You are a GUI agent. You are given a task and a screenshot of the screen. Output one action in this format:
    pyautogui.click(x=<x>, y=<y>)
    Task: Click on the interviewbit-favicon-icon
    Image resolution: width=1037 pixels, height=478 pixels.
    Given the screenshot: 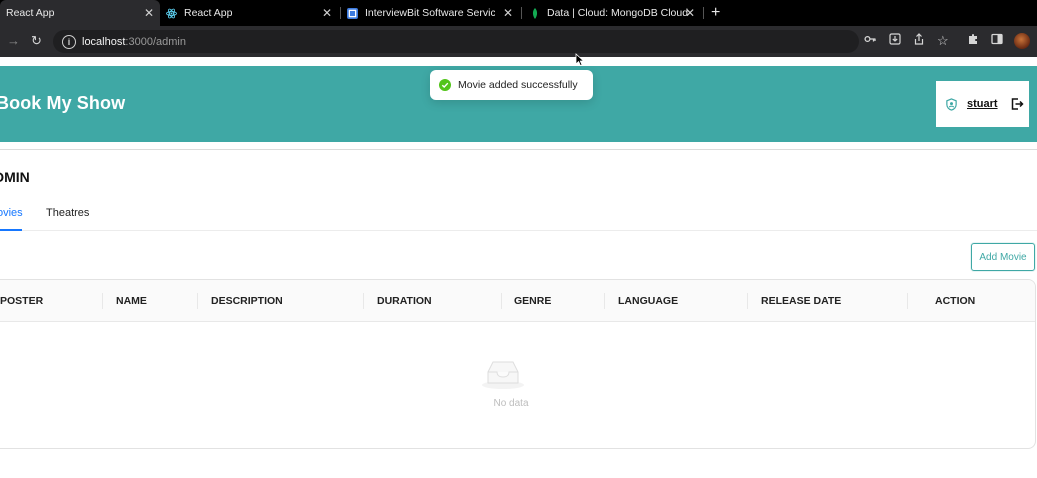 What is the action you would take?
    pyautogui.click(x=352, y=13)
    